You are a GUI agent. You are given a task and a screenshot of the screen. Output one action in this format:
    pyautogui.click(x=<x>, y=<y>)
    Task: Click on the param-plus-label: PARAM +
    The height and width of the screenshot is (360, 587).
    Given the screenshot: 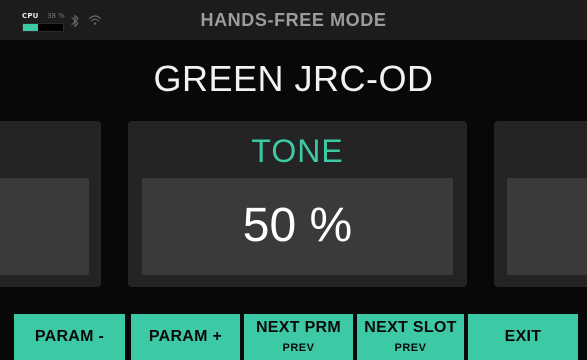 What is the action you would take?
    pyautogui.click(x=185, y=336)
    